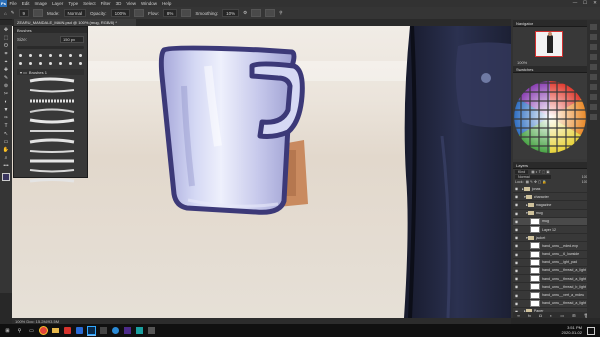  I want to click on layer-row: ◉▾character, so click(553, 197).